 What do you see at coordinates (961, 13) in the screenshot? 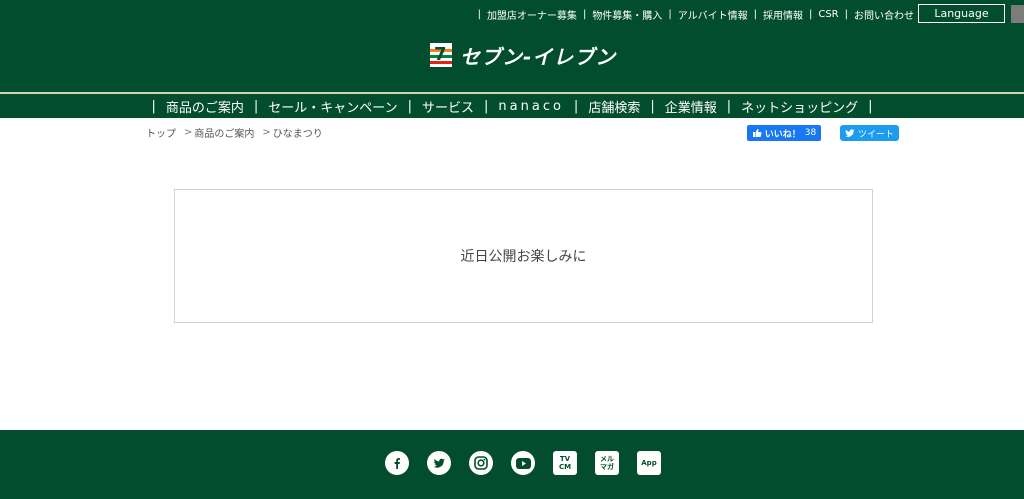
I see `language-button: Language` at bounding box center [961, 13].